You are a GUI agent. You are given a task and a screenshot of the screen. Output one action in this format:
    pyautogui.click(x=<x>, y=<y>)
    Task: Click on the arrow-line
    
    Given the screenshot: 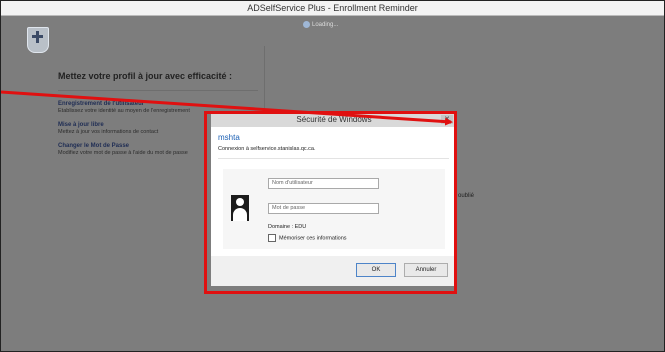 What is the action you would take?
    pyautogui.click(x=227, y=108)
    